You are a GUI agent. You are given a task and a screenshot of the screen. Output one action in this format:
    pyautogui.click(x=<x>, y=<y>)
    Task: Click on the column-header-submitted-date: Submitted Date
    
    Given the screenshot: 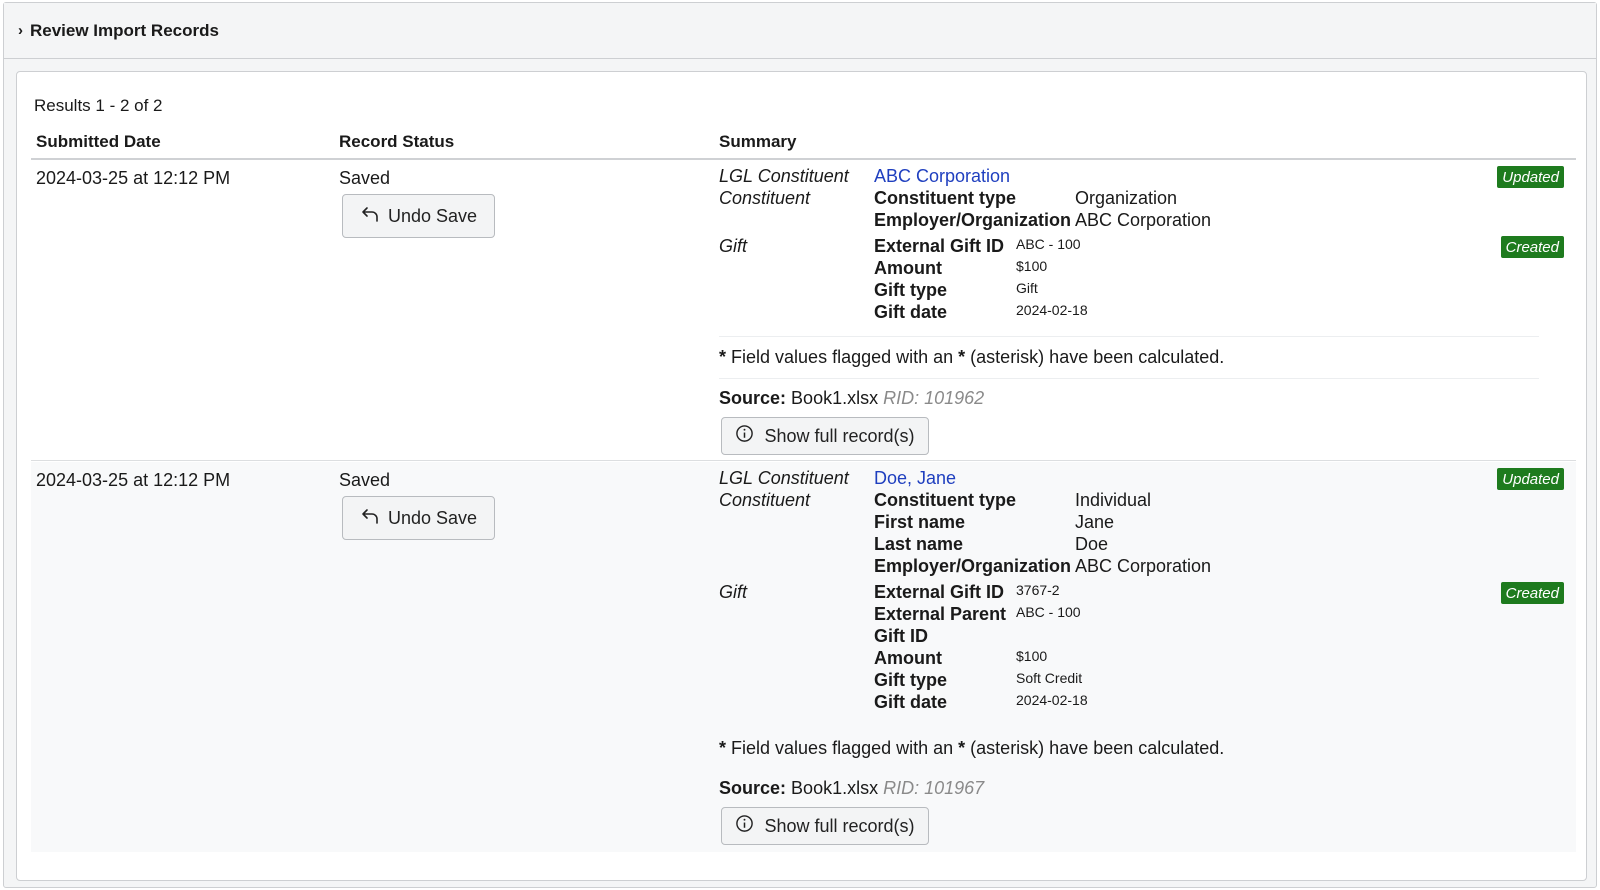 What is the action you would take?
    pyautogui.click(x=98, y=141)
    